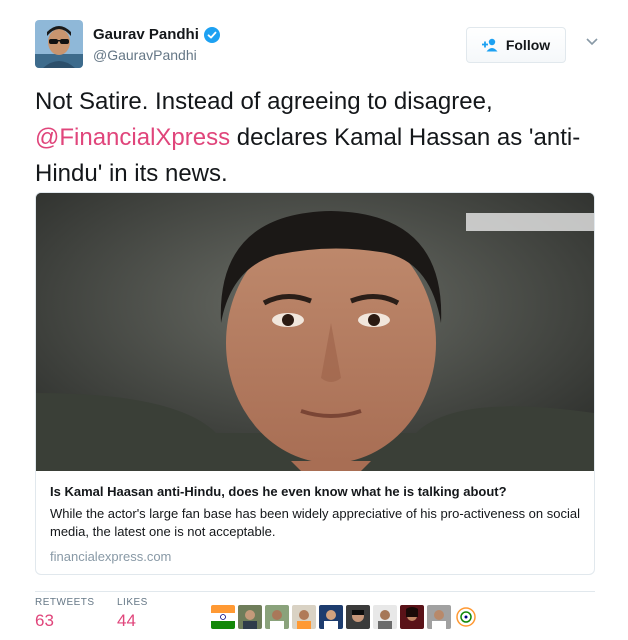 This screenshot has width=628, height=640. What do you see at coordinates (316, 46) in the screenshot?
I see `tweet-header: Gaurav Pandhi @GauravPandhi Follow` at bounding box center [316, 46].